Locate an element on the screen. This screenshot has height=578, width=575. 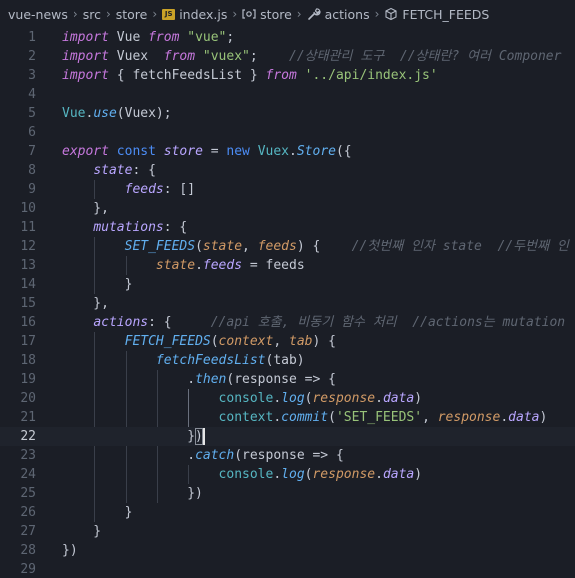
code-token: = is located at coordinates (214, 151).